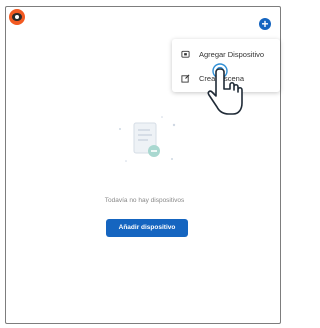 Image resolution: width=320 pixels, height=328 pixels. I want to click on menu-item-label: Agregar Dispositivo, so click(232, 54).